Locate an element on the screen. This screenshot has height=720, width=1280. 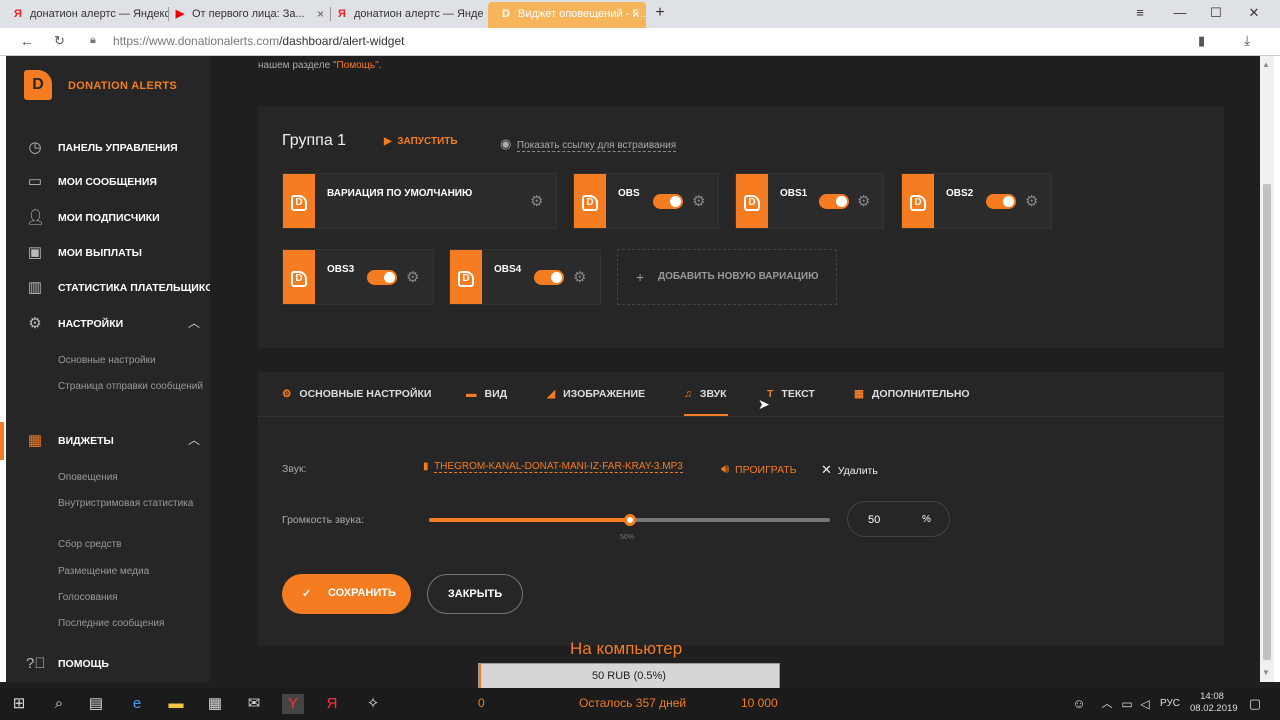
wallet-icon: ▣ is located at coordinates (35, 252).